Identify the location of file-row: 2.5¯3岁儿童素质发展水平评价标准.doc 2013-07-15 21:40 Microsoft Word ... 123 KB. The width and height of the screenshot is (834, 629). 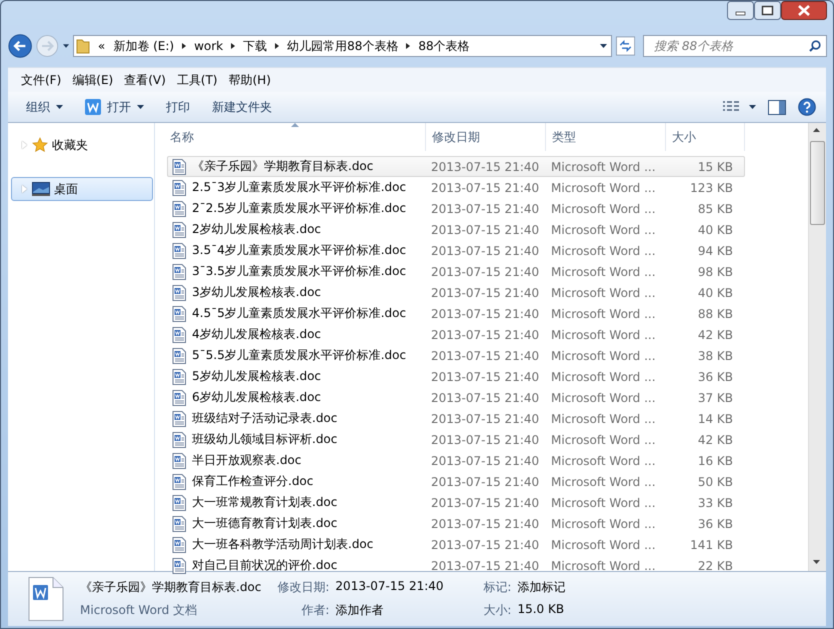
(456, 187).